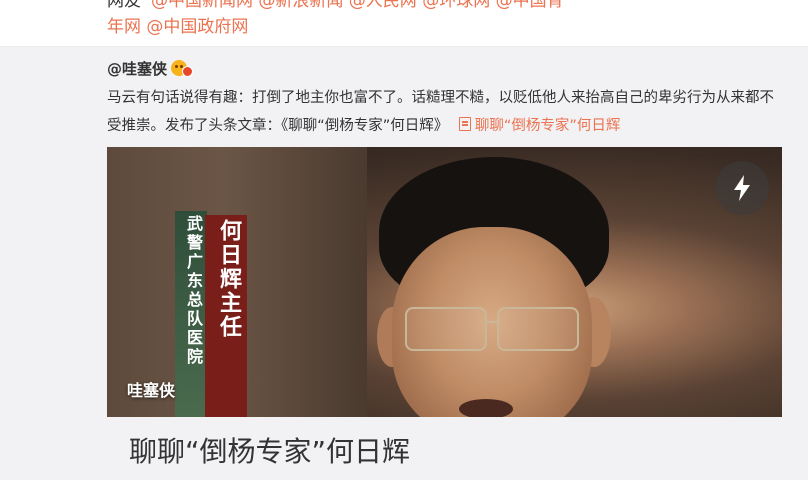 Image resolution: width=808 pixels, height=480 pixels. What do you see at coordinates (151, 390) in the screenshot?
I see `image-watermark: 哇塞侠` at bounding box center [151, 390].